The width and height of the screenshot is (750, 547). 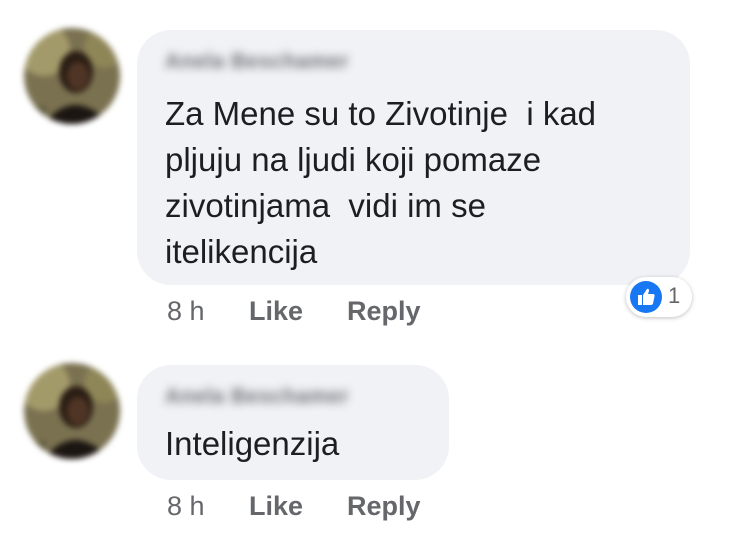 I want to click on reaction-count: 1, so click(x=674, y=295).